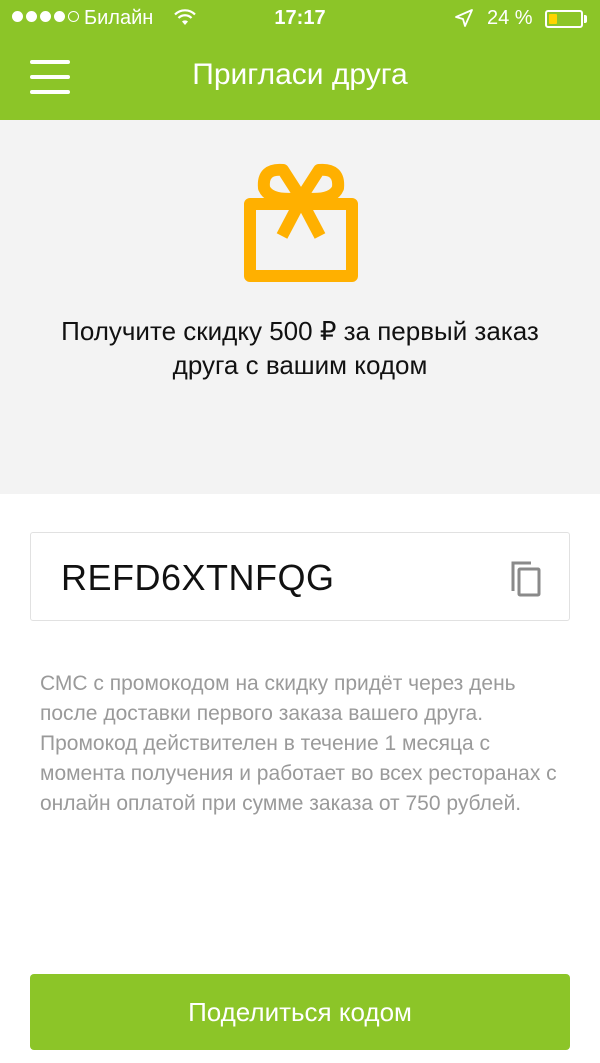 This screenshot has width=600, height=1063. What do you see at coordinates (553, 19) in the screenshot?
I see `battery-level-fill` at bounding box center [553, 19].